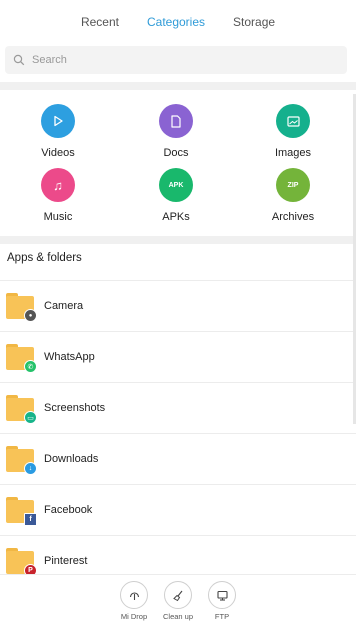 The image size is (356, 625). What do you see at coordinates (222, 616) in the screenshot?
I see `tool-label: FTP` at bounding box center [222, 616].